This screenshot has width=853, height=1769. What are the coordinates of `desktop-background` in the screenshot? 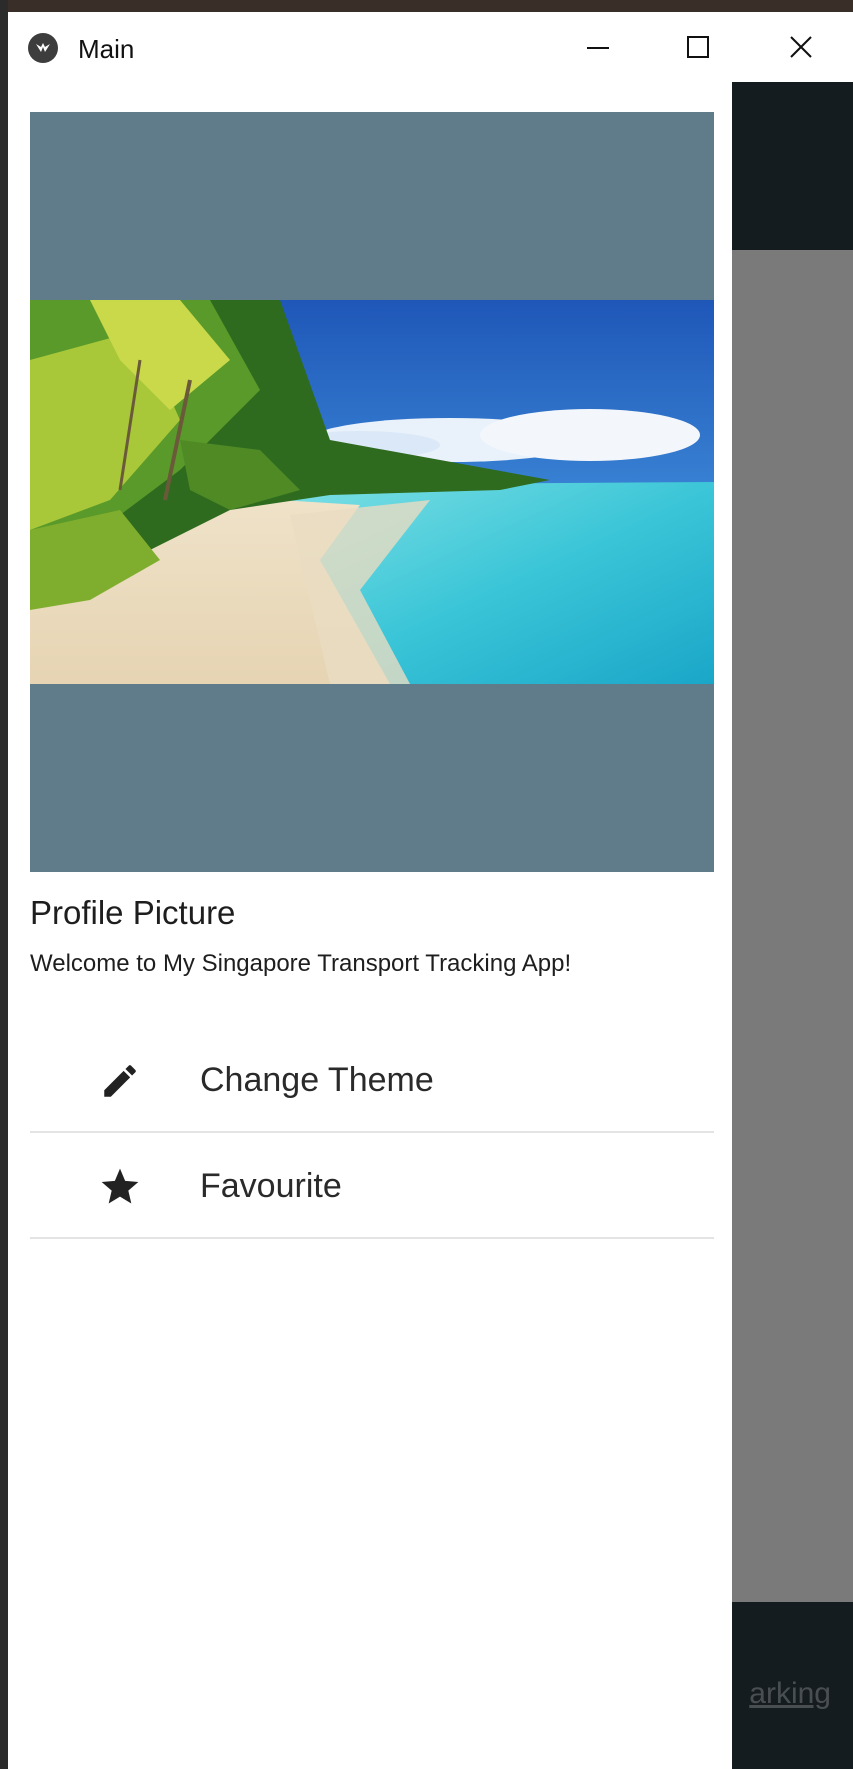 It's located at (426, 6).